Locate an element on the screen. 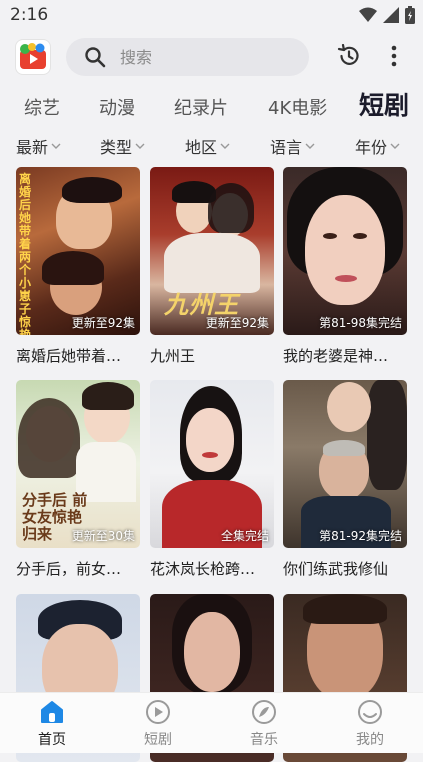 The width and height of the screenshot is (423, 762). filter-language: 语言 is located at coordinates (292, 146).